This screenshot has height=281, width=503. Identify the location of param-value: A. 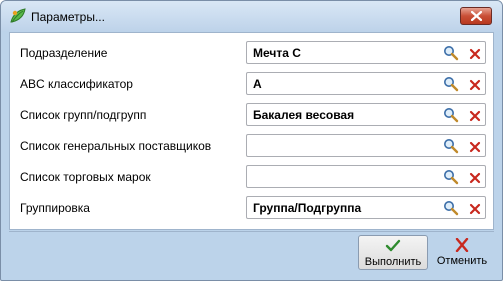
(257, 84).